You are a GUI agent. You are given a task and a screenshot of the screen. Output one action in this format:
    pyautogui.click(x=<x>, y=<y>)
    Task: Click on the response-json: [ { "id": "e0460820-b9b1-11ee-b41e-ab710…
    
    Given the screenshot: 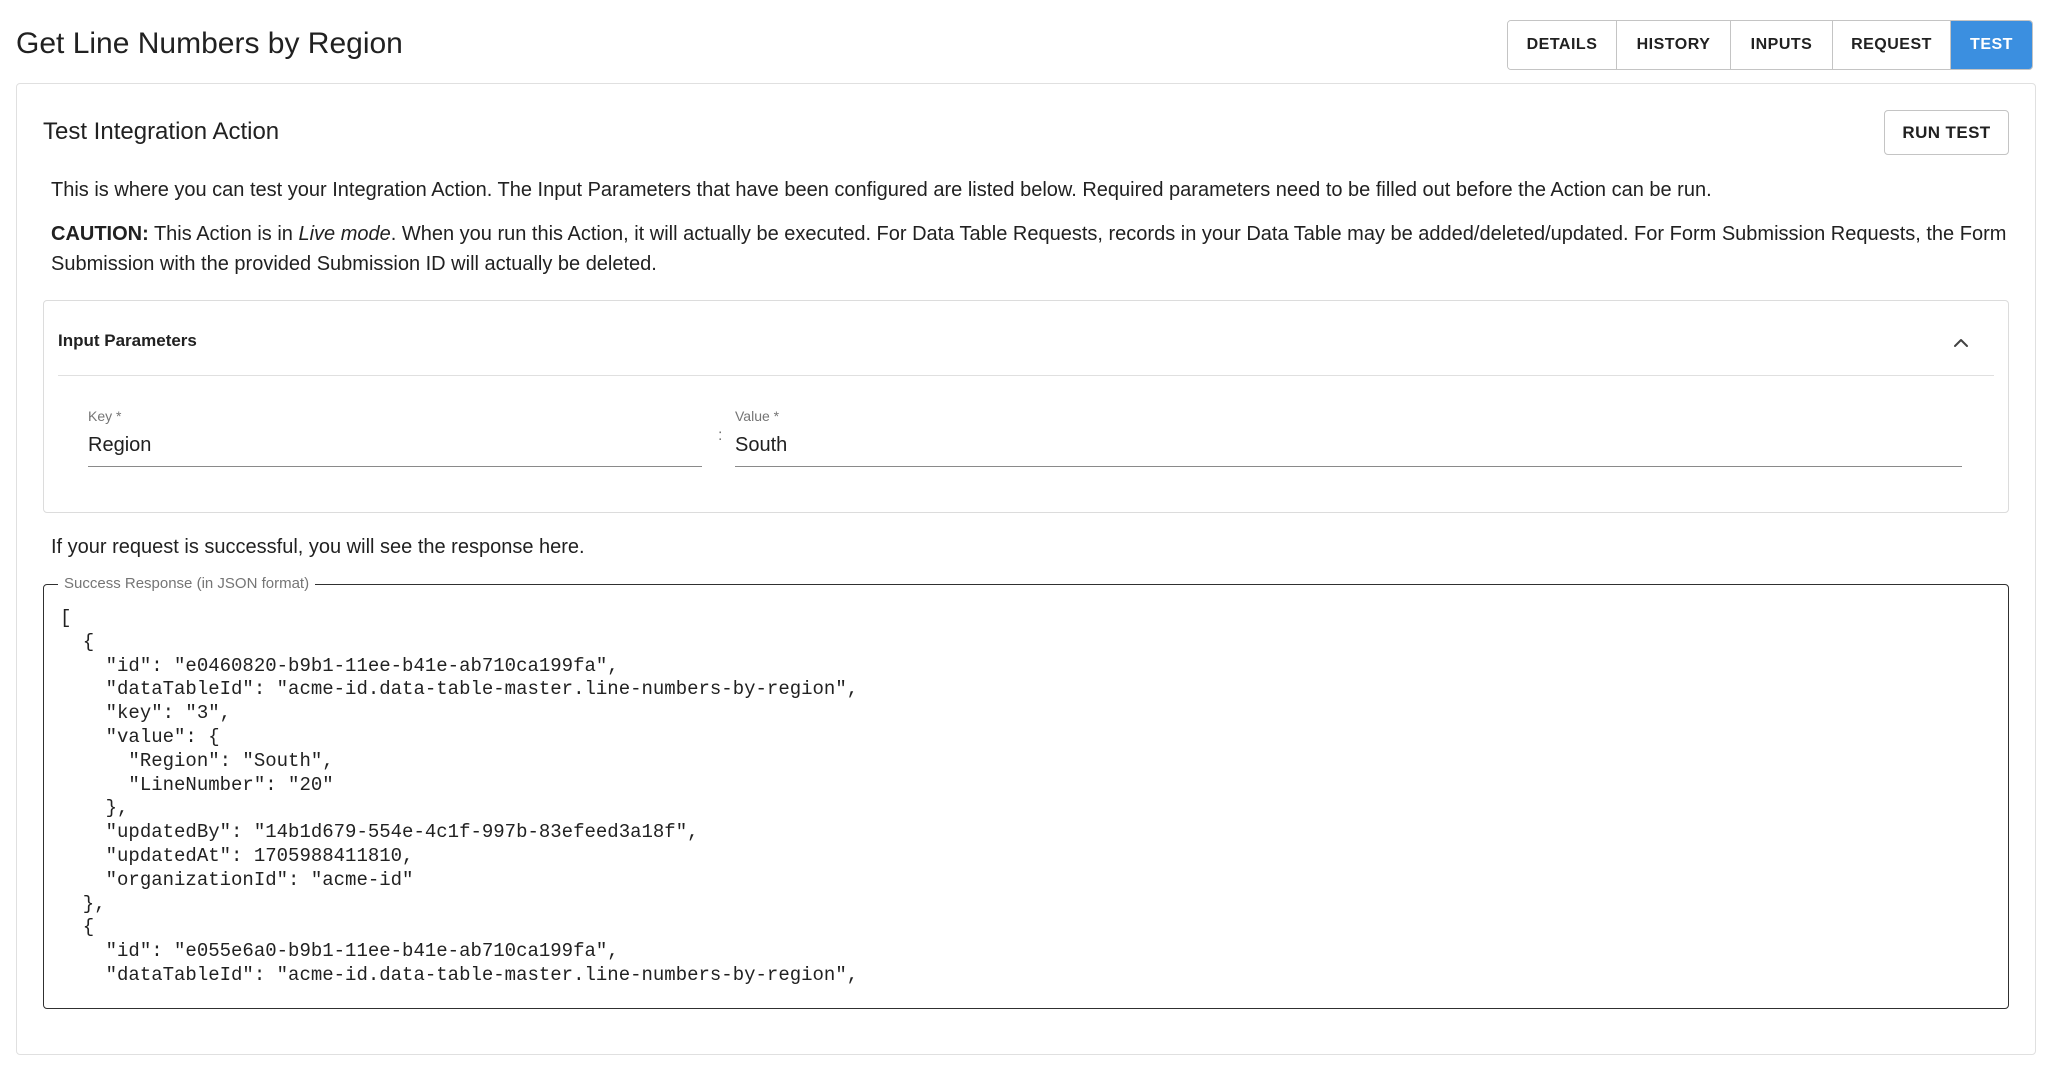 What is the action you would take?
    pyautogui.click(x=459, y=797)
    